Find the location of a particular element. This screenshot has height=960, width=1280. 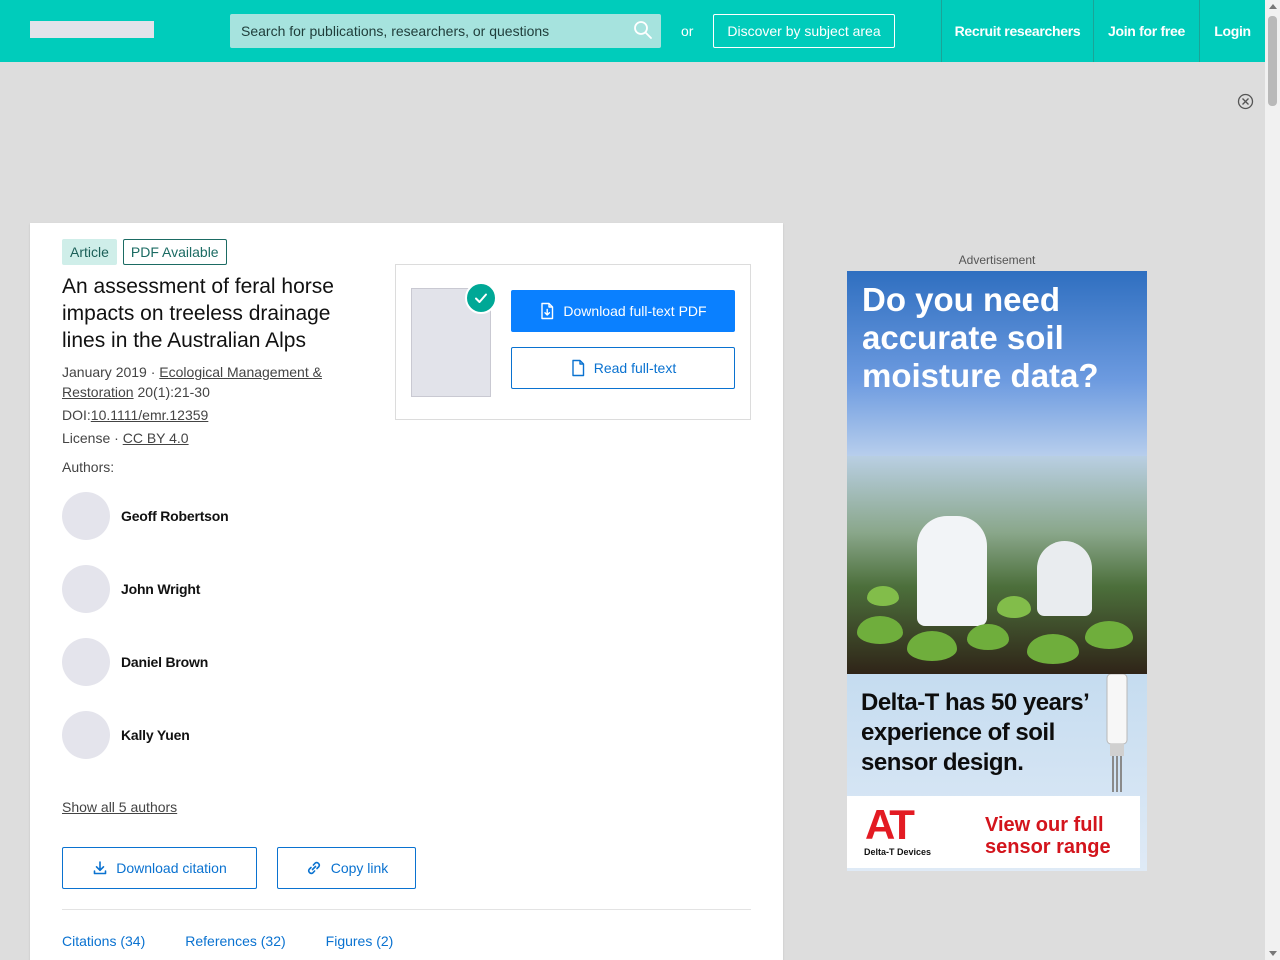

doi-row: DOI:10.1111/emr.12359 is located at coordinates (135, 415).